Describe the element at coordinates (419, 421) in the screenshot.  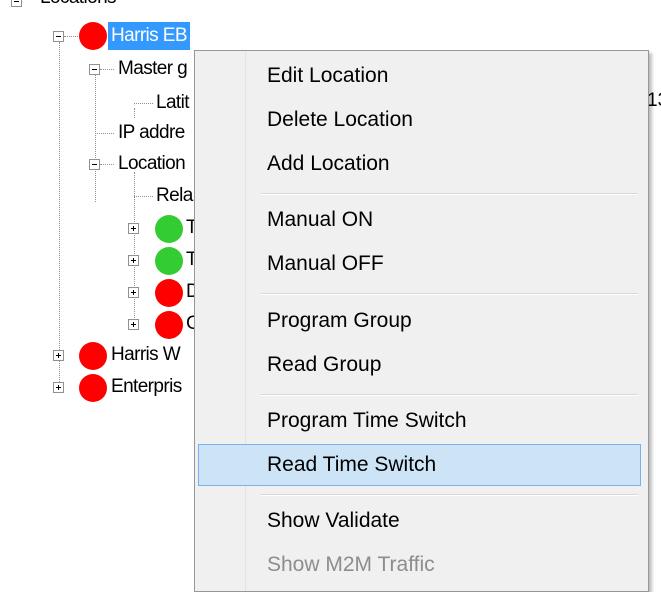
I see `menu-item-program-time-switch: Program Time Switch` at that location.